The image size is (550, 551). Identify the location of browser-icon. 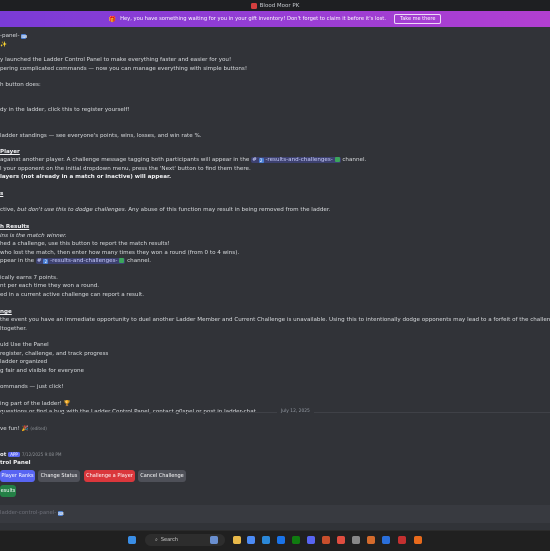
(251, 540).